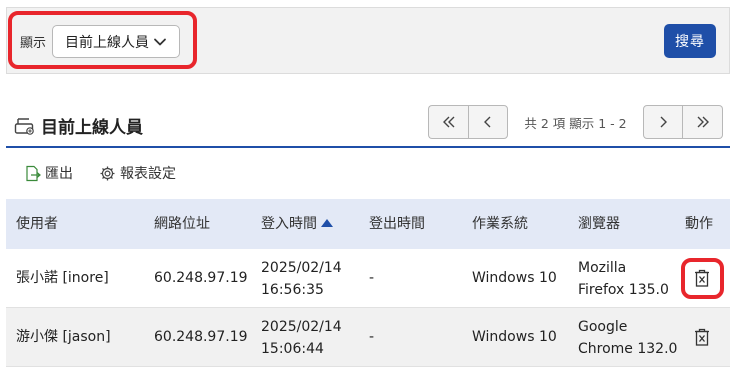 Image resolution: width=735 pixels, height=376 pixels. I want to click on cell-user: 張小諾 [inore], so click(62, 278).